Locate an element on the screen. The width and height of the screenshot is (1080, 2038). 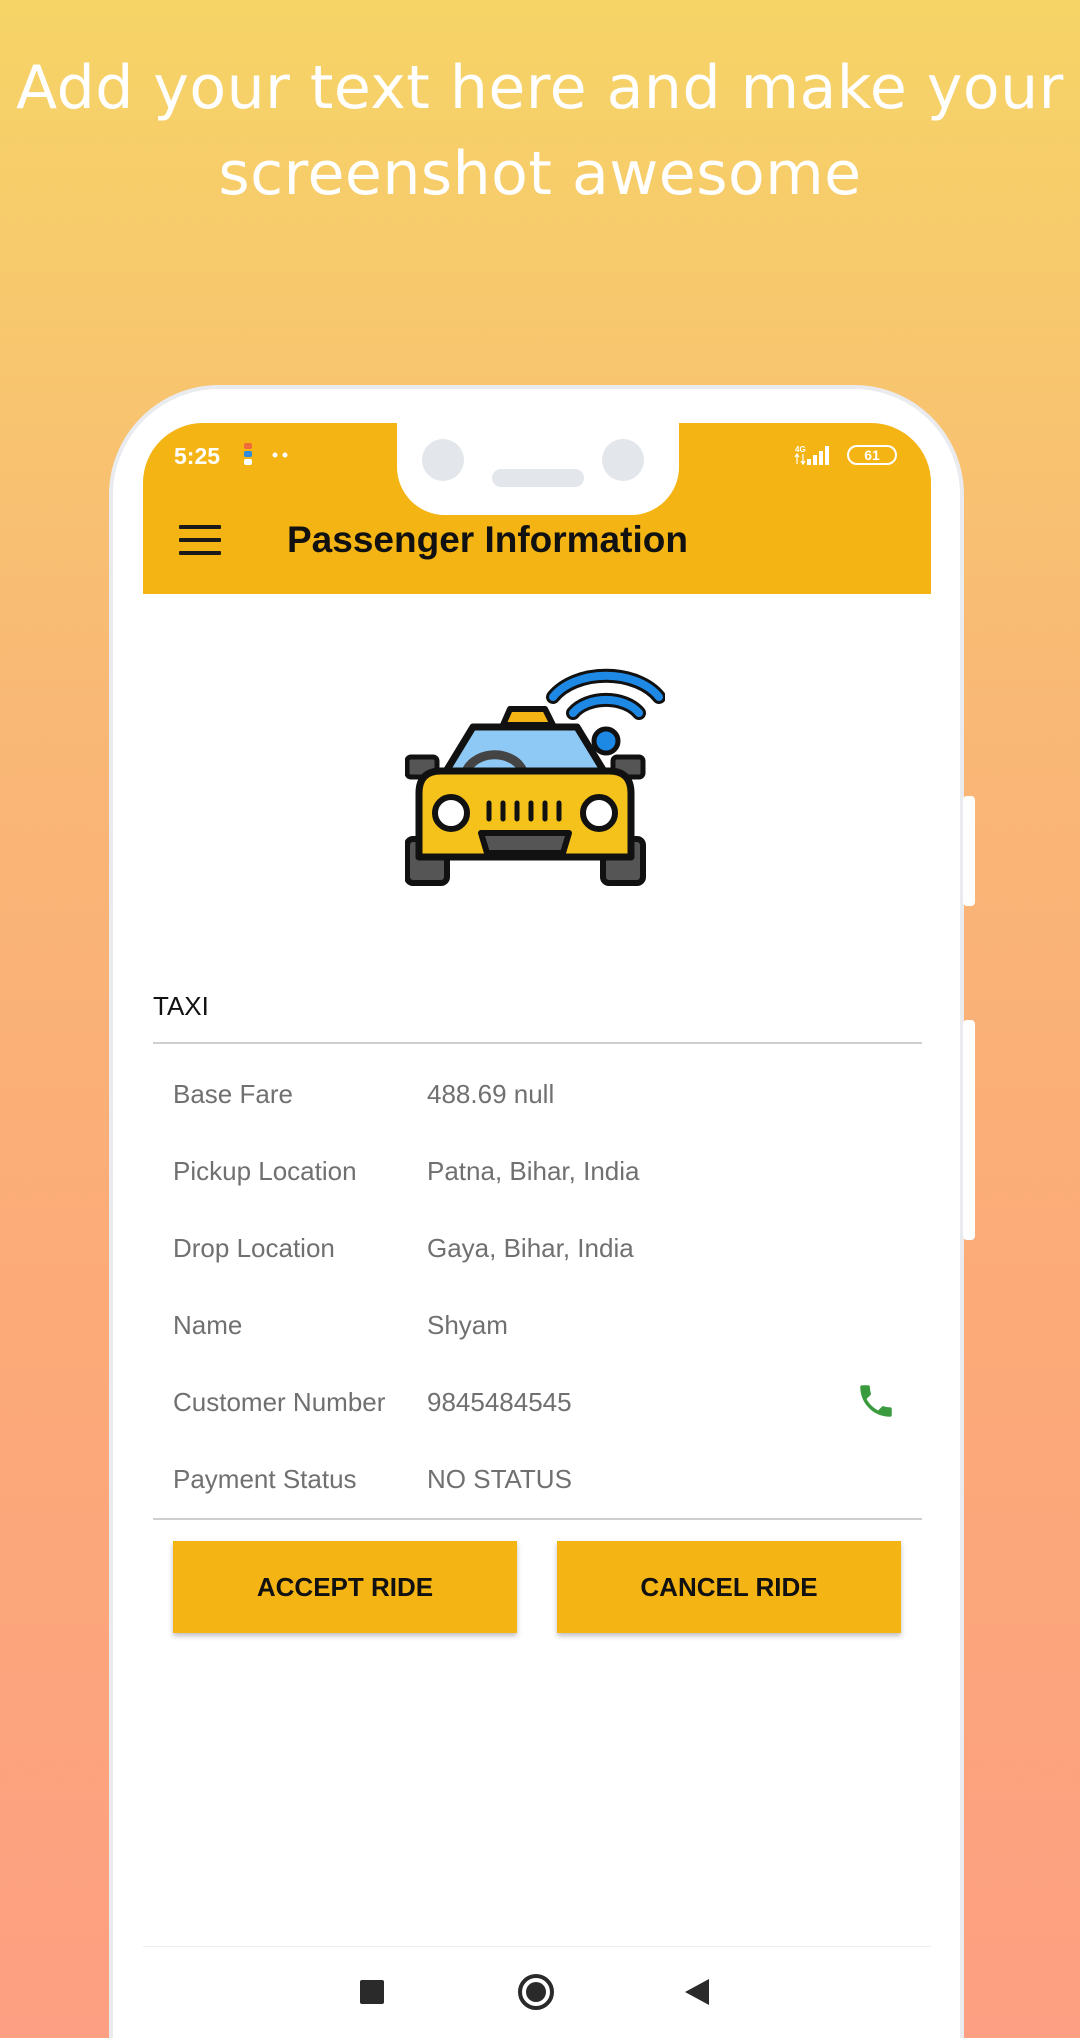
system-navigation-bar is located at coordinates (537, 1992).